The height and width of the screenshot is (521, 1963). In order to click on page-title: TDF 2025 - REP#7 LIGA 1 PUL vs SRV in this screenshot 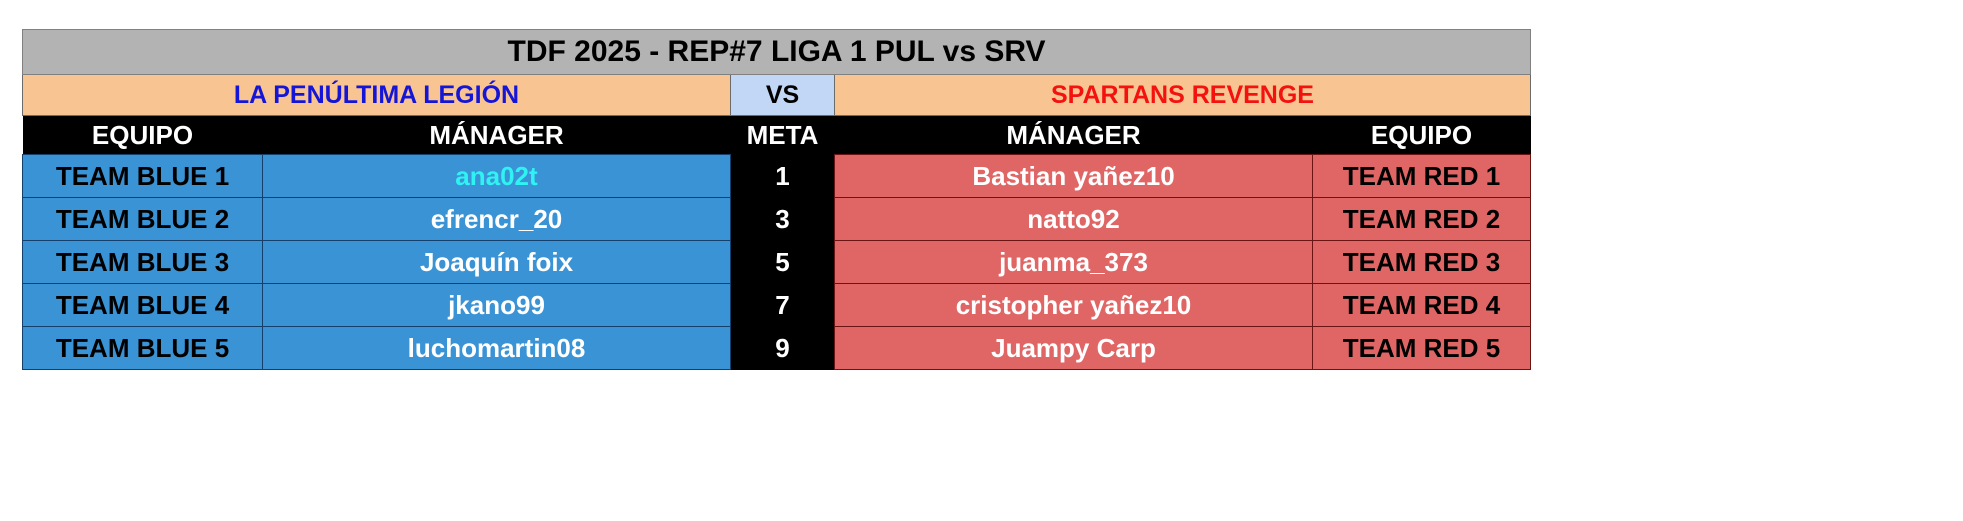, I will do `click(776, 52)`.